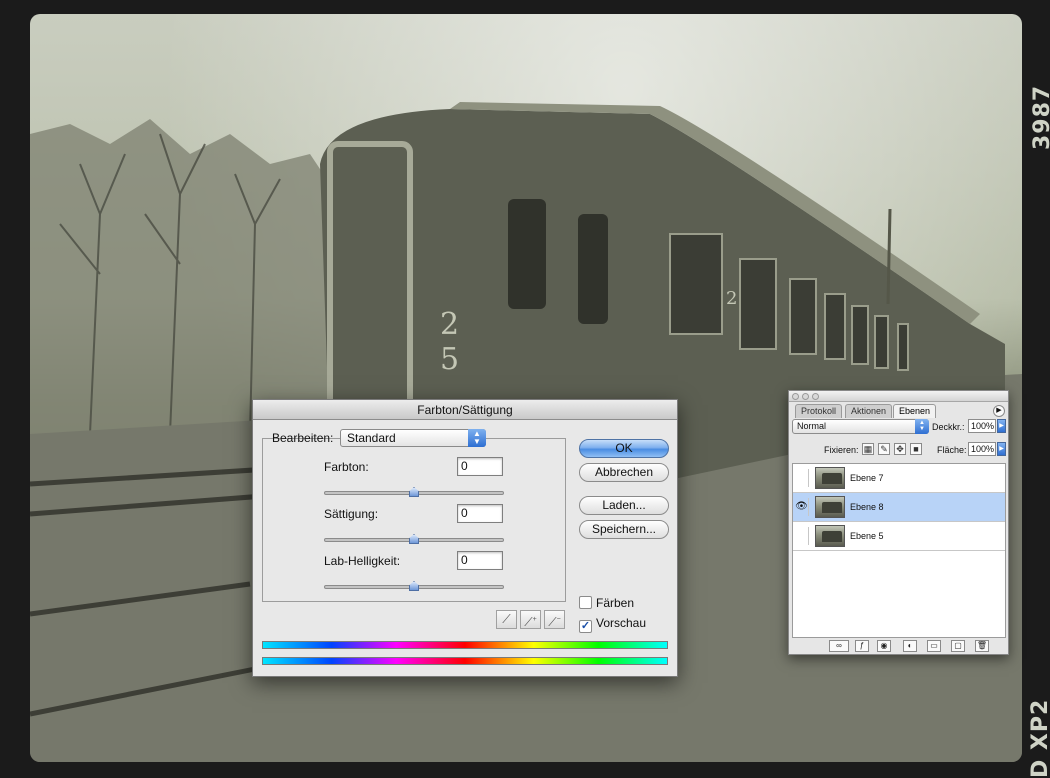  I want to click on door-window-left, so click(527, 254).